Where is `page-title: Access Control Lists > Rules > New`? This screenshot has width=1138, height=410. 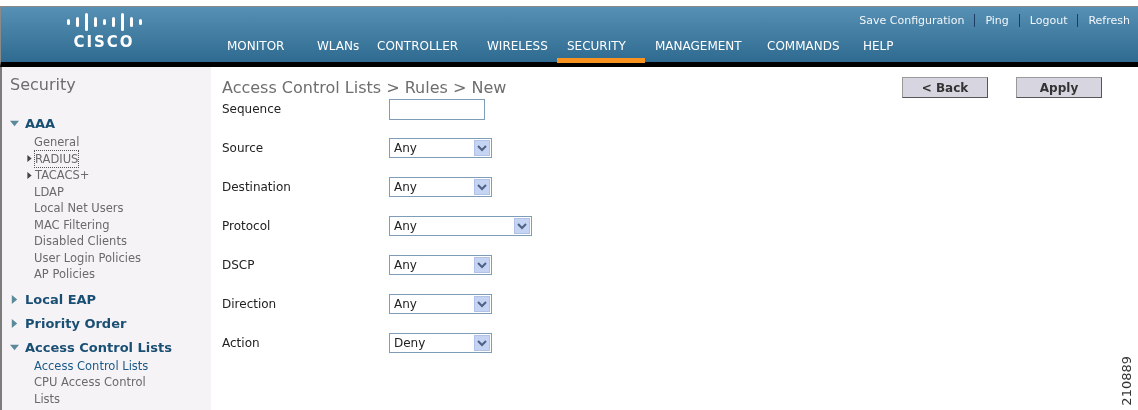 page-title: Access Control Lists > Rules > New is located at coordinates (364, 87).